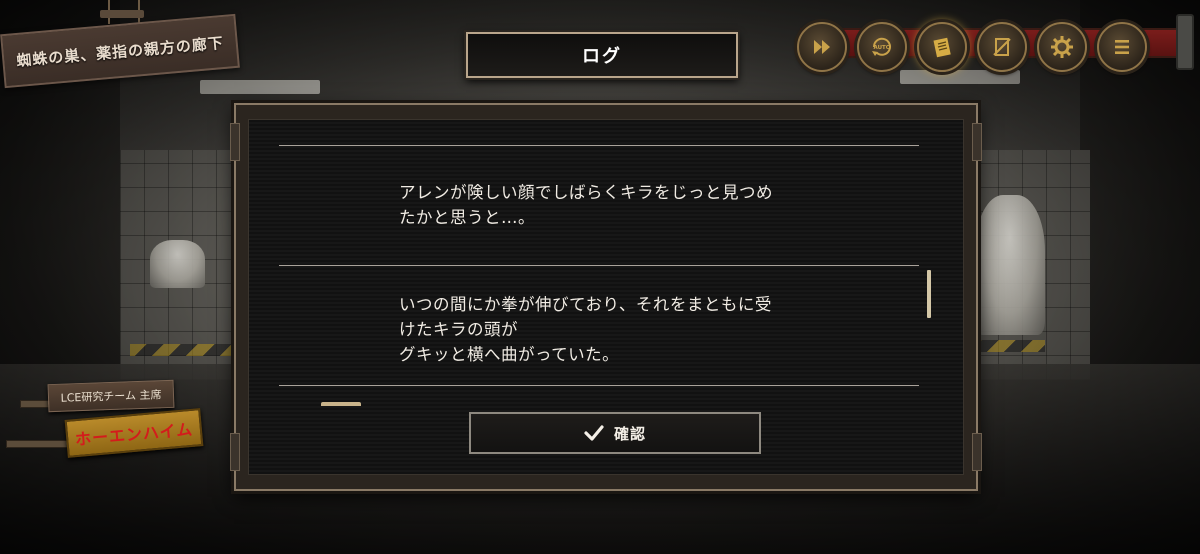 Image resolution: width=1200 pixels, height=554 pixels. I want to click on log-line: いつの間にか拳が伸びており、それをまともに受, so click(585, 304).